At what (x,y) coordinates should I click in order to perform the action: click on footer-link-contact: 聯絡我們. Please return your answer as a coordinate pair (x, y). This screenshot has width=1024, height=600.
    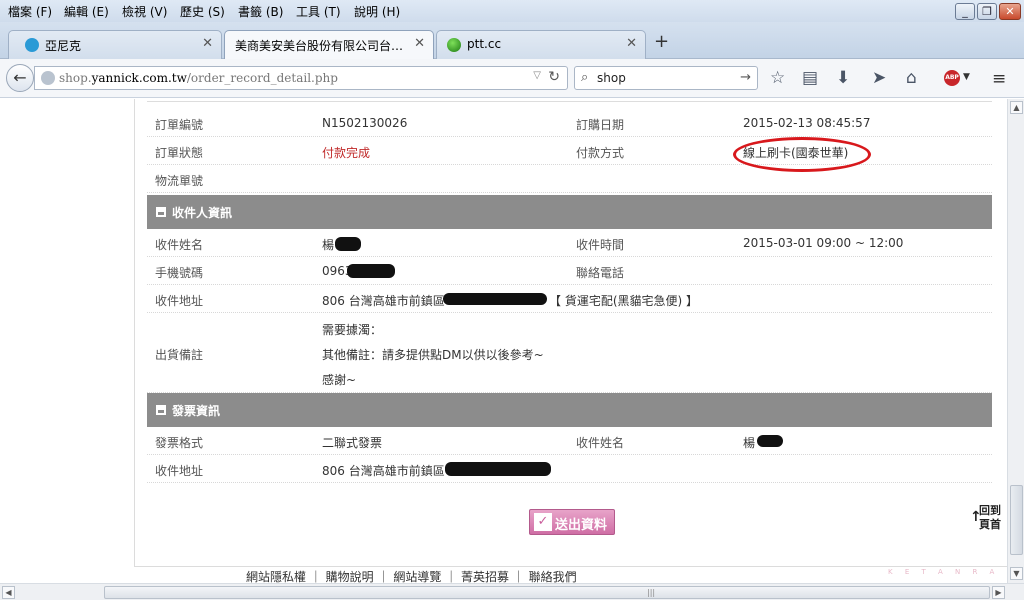
    Looking at the image, I should click on (553, 576).